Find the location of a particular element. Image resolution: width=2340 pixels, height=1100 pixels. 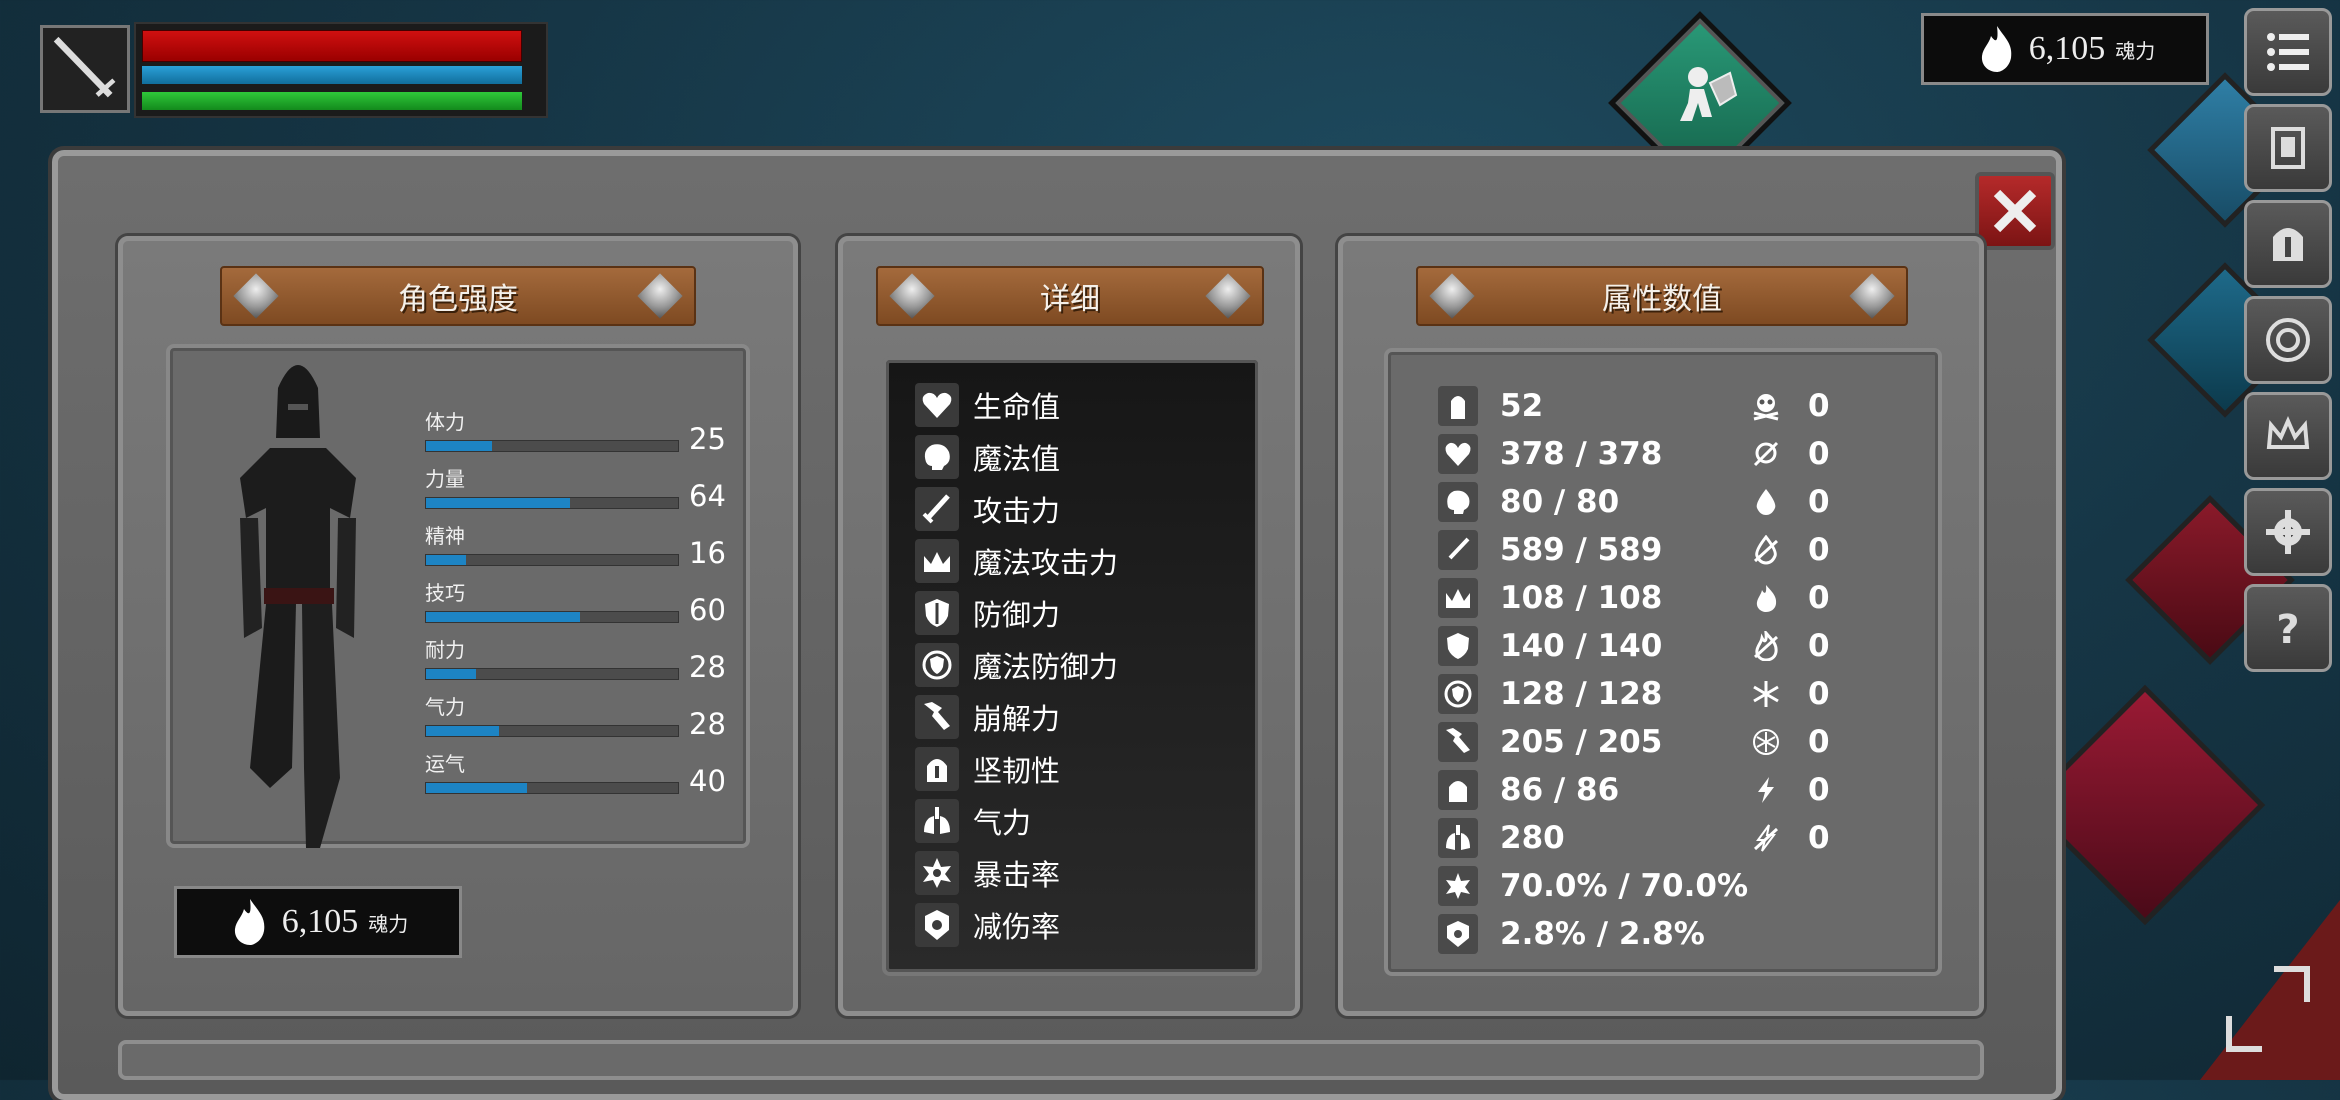

close-button is located at coordinates (2015, 211).